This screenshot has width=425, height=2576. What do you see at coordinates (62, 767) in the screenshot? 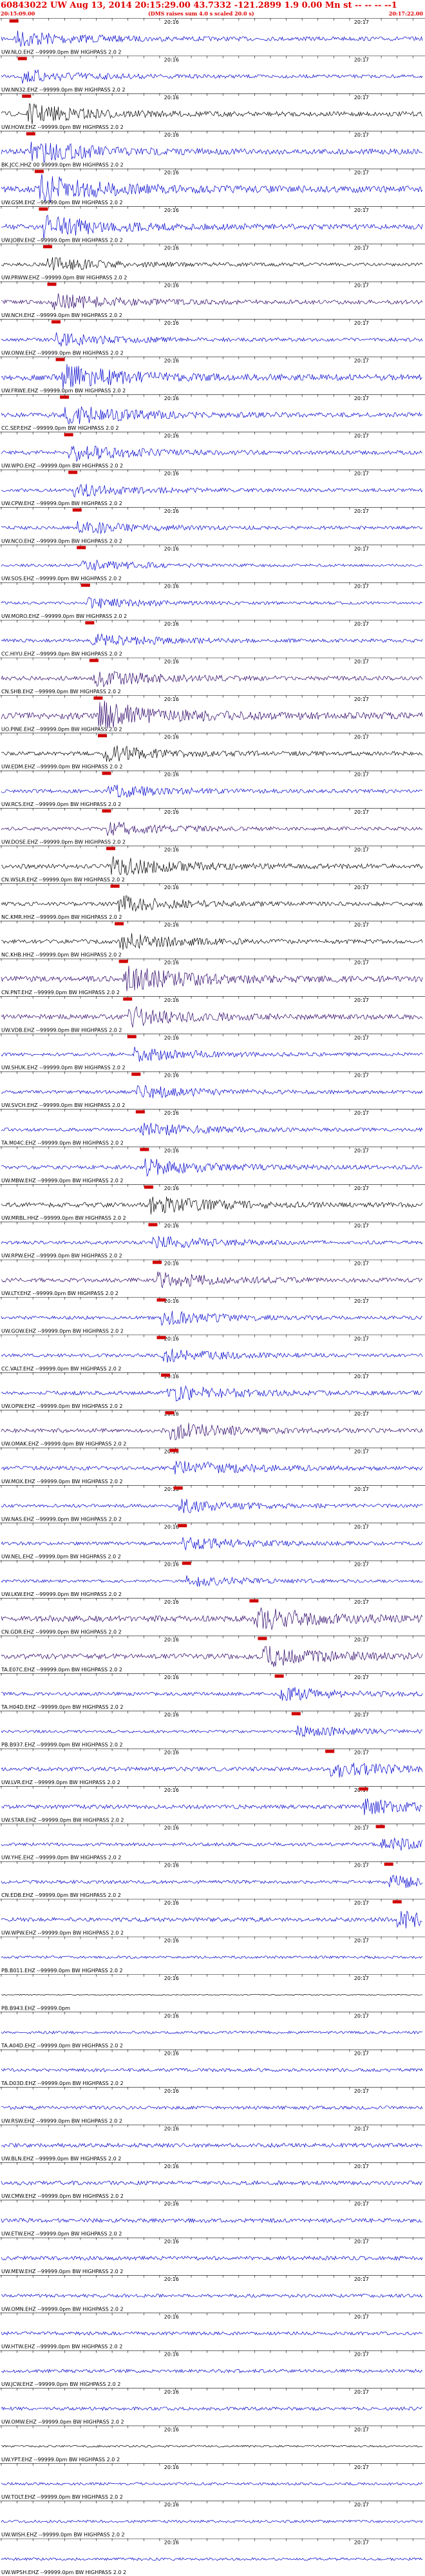
I see `trace-label: UW.EDM.EHZ --99999.0pm BW HIGHPASS 2.0 2` at bounding box center [62, 767].